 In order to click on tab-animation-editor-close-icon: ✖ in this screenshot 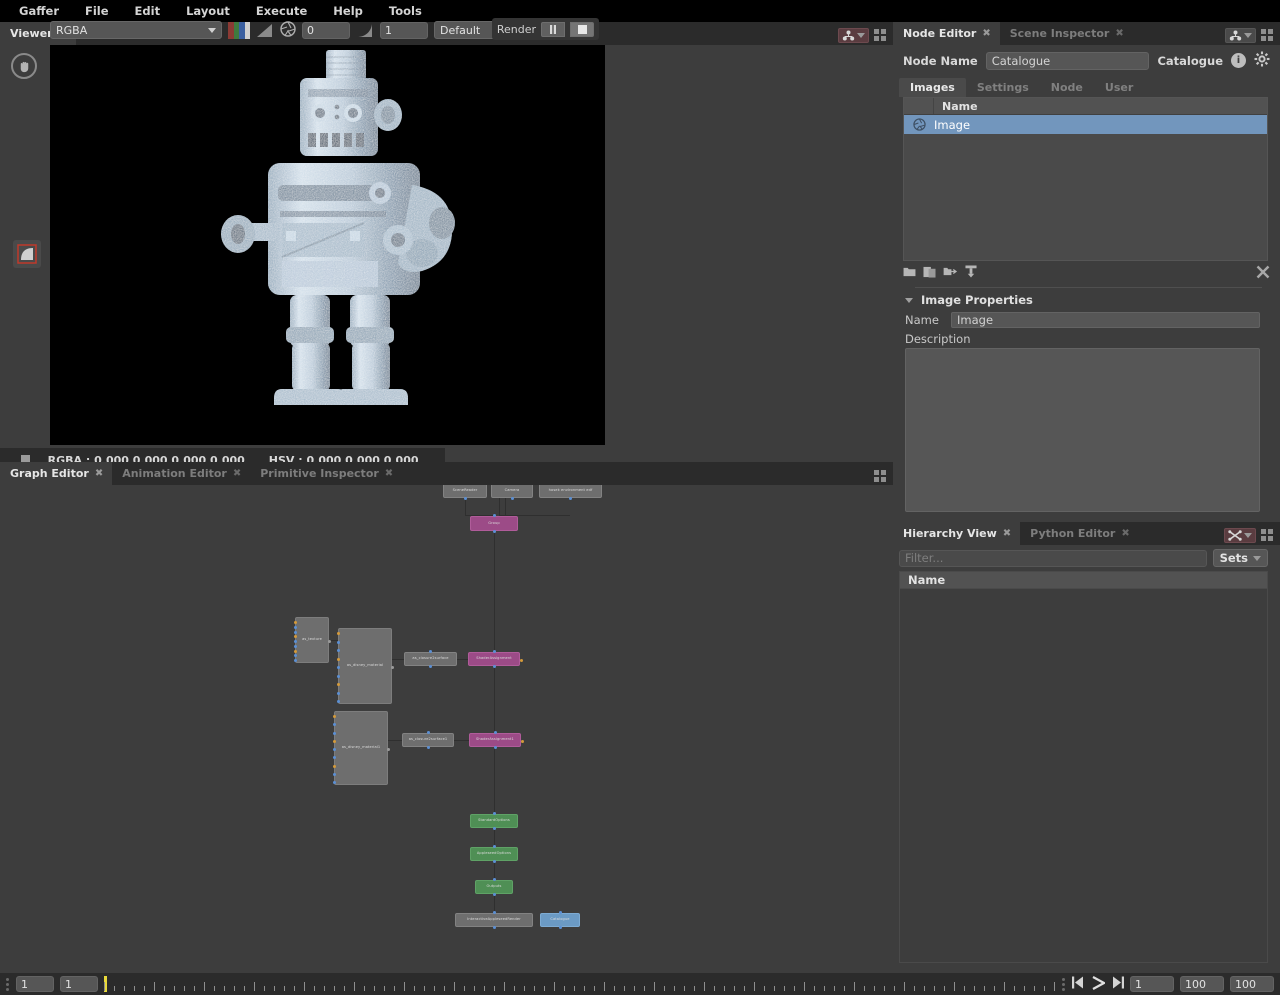, I will do `click(237, 473)`.